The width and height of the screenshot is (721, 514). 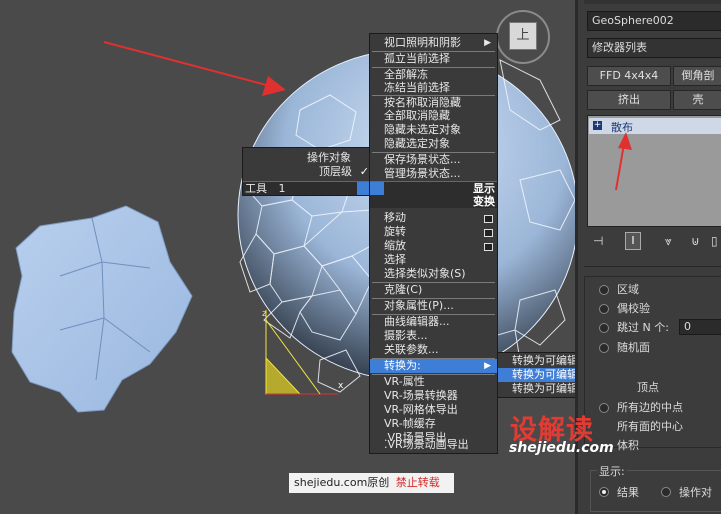 I want to click on menu-item-select-similar: 选择类似对象(S), so click(x=433, y=274).